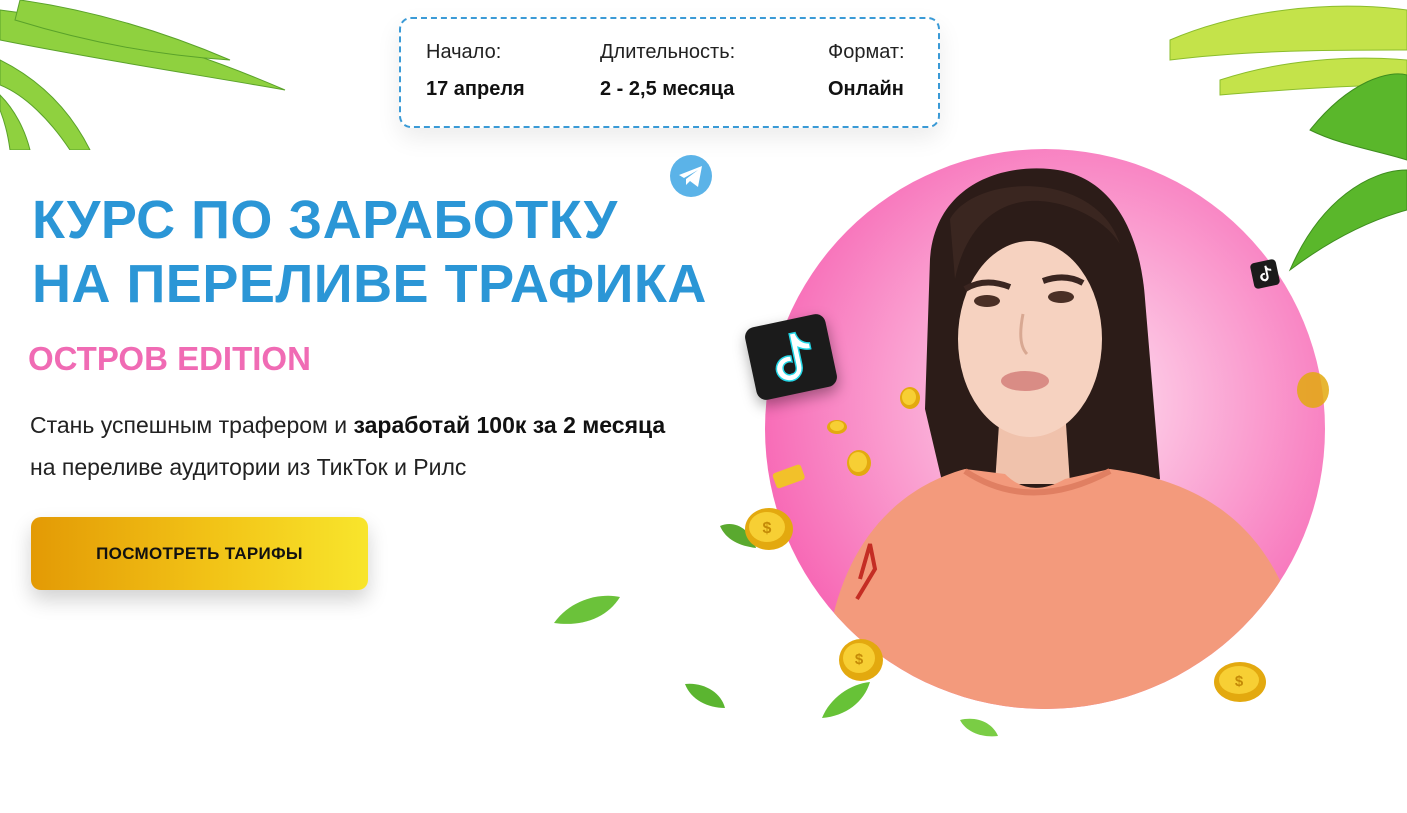 Image resolution: width=1407 pixels, height=813 pixels. Describe the element at coordinates (248, 467) in the screenshot. I see `desc-text-2: на переливе аудитории из ТикТок и Рилс` at that location.